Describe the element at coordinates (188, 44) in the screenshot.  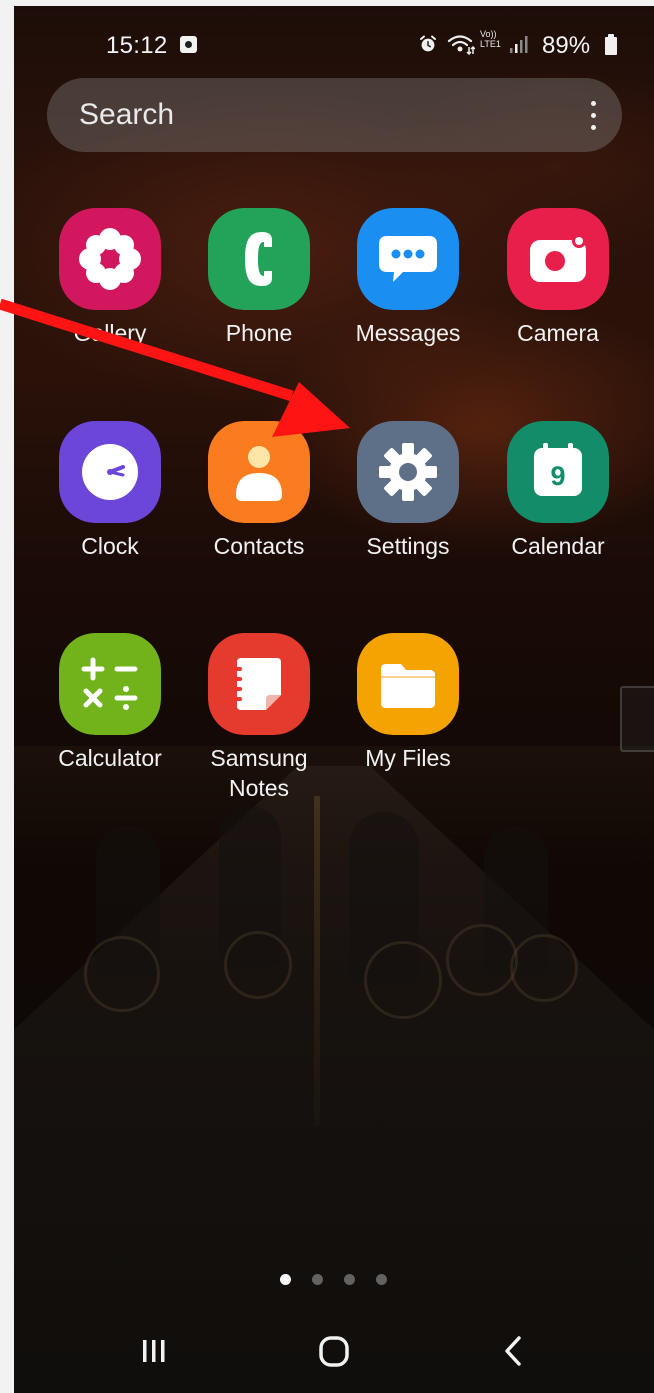
I see `notification-icon` at that location.